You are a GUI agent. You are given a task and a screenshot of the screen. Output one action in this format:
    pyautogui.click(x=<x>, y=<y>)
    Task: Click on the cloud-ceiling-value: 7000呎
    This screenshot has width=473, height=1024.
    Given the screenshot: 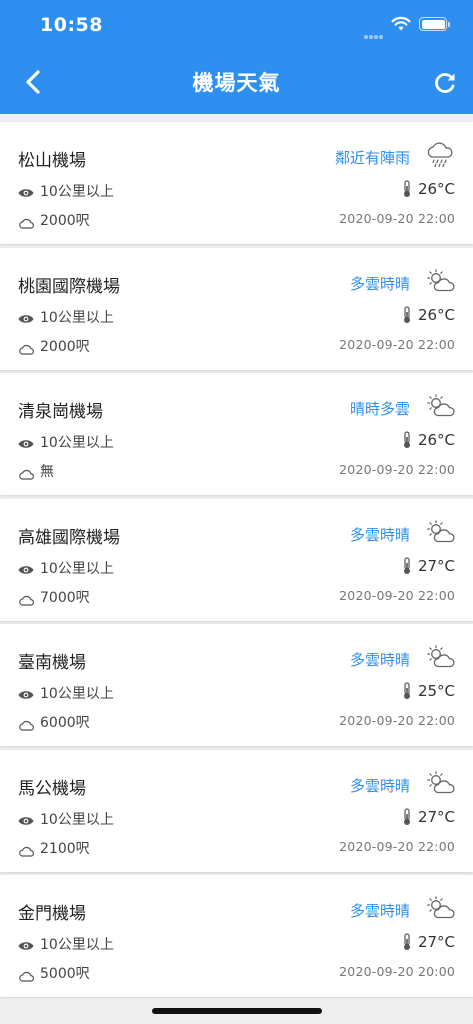 What is the action you would take?
    pyautogui.click(x=65, y=597)
    